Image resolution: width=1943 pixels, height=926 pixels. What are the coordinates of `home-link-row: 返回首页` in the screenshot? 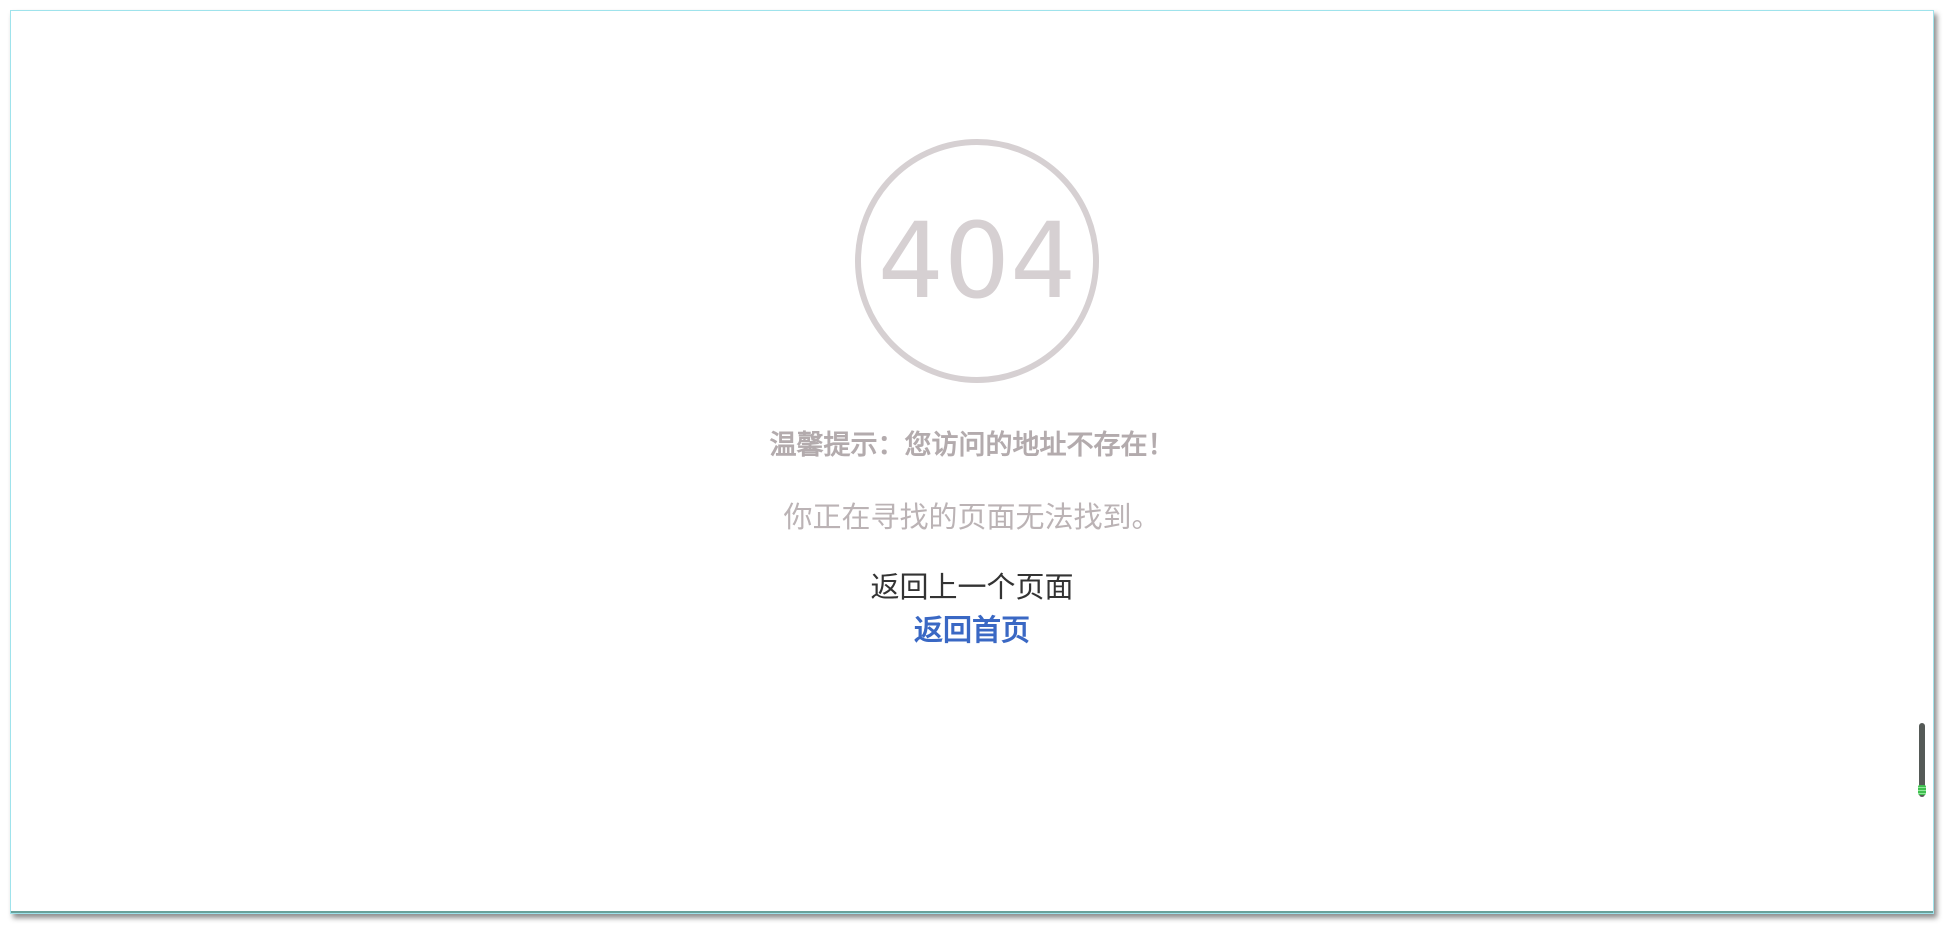 It's located at (972, 628).